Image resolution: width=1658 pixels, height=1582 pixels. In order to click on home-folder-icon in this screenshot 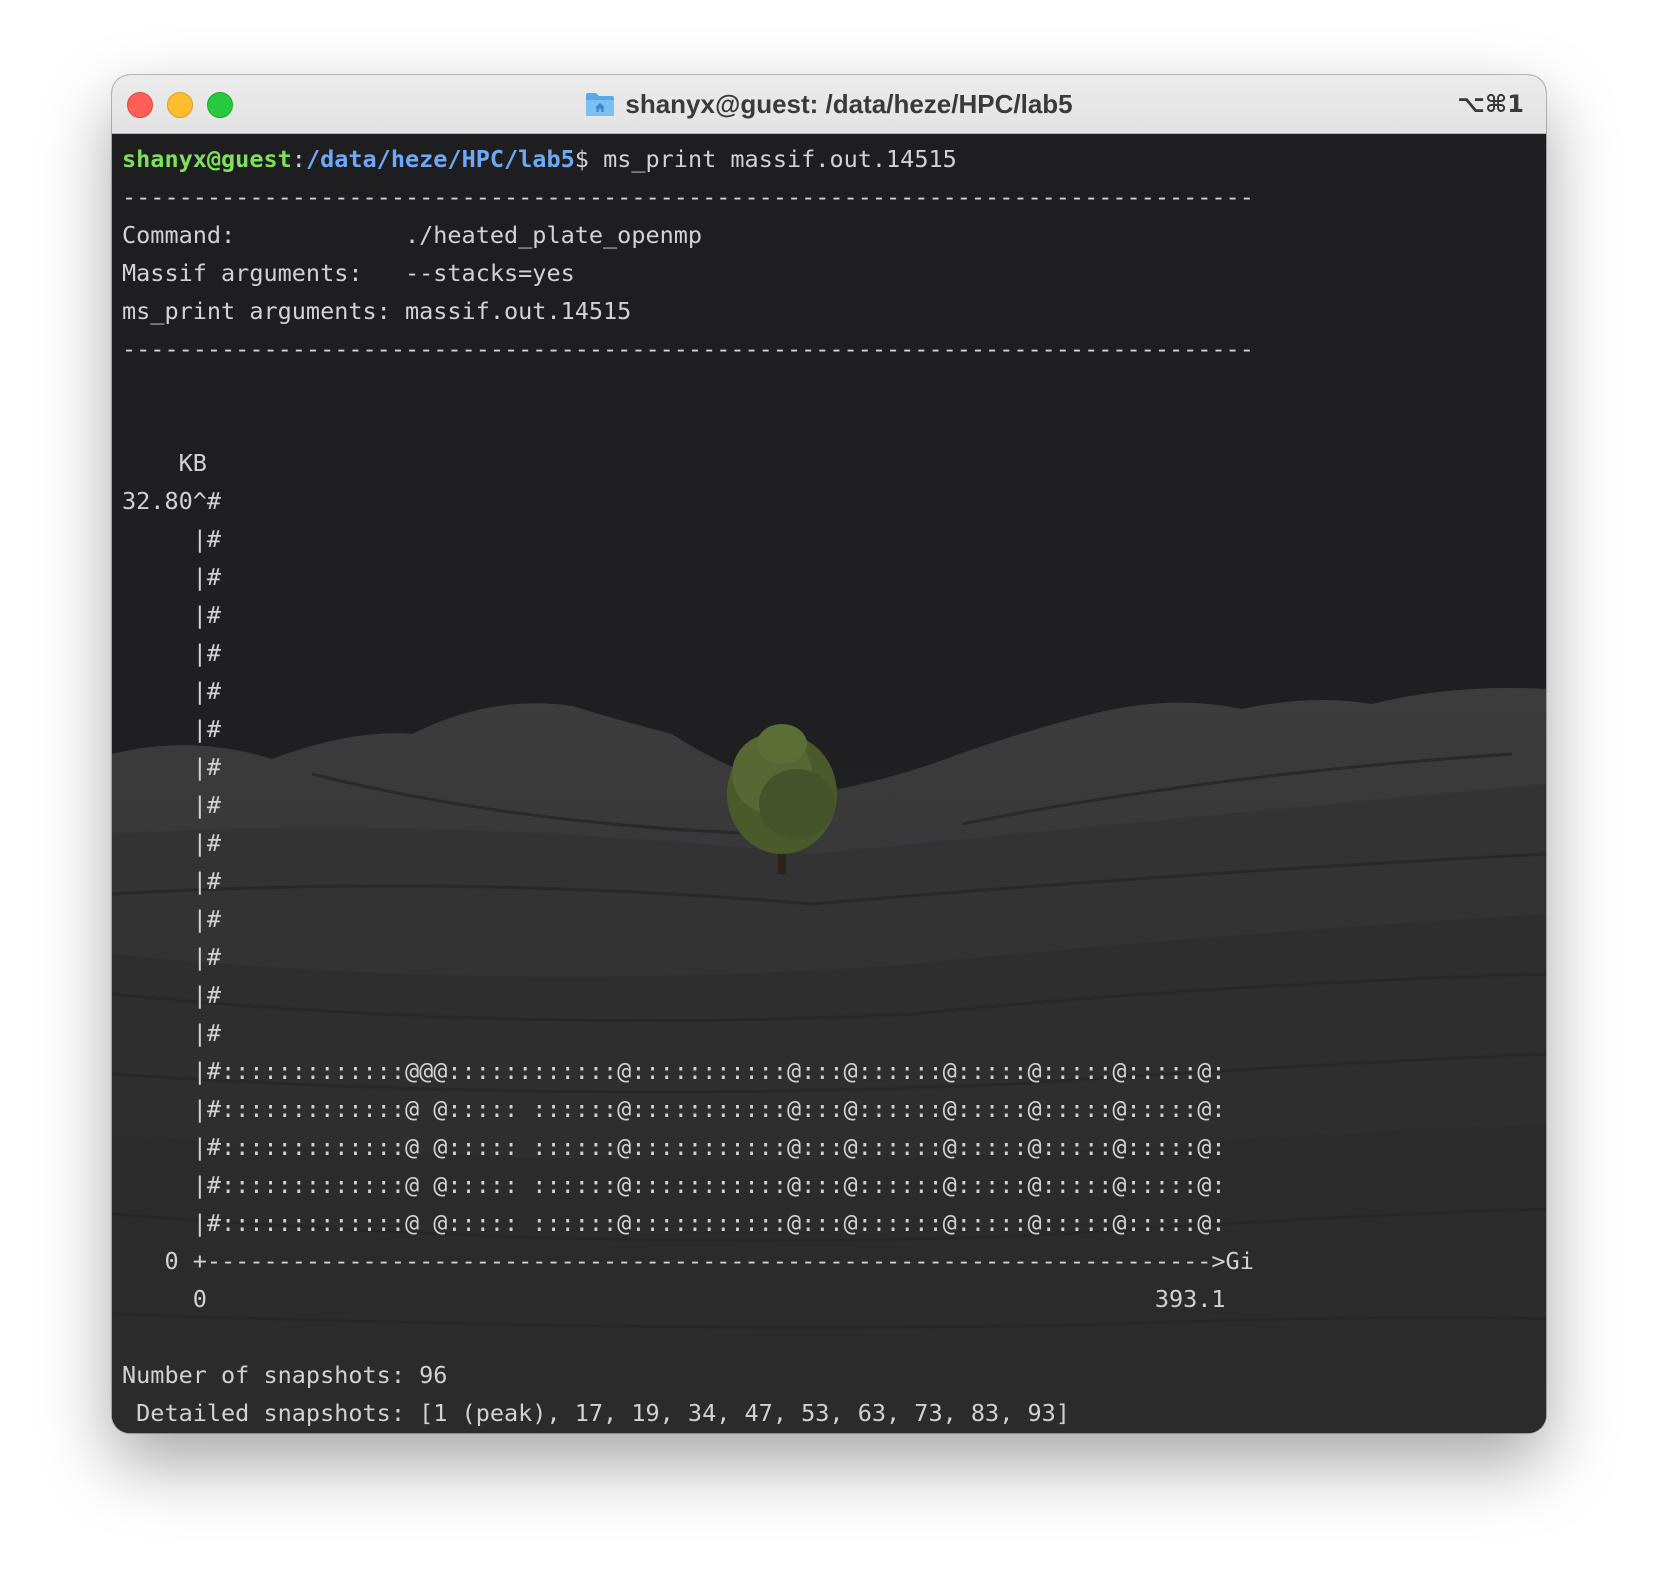, I will do `click(600, 104)`.